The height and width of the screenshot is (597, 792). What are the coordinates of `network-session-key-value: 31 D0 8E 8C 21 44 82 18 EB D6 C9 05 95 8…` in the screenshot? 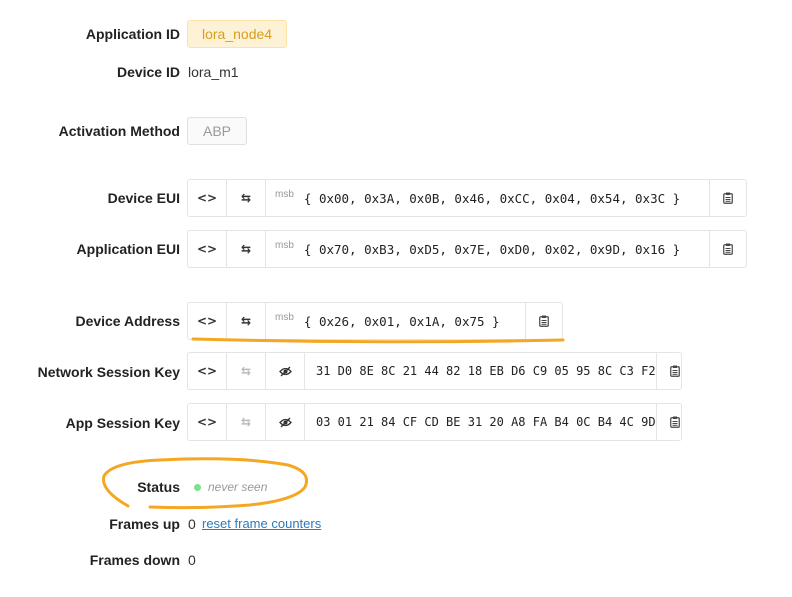 It's located at (486, 371).